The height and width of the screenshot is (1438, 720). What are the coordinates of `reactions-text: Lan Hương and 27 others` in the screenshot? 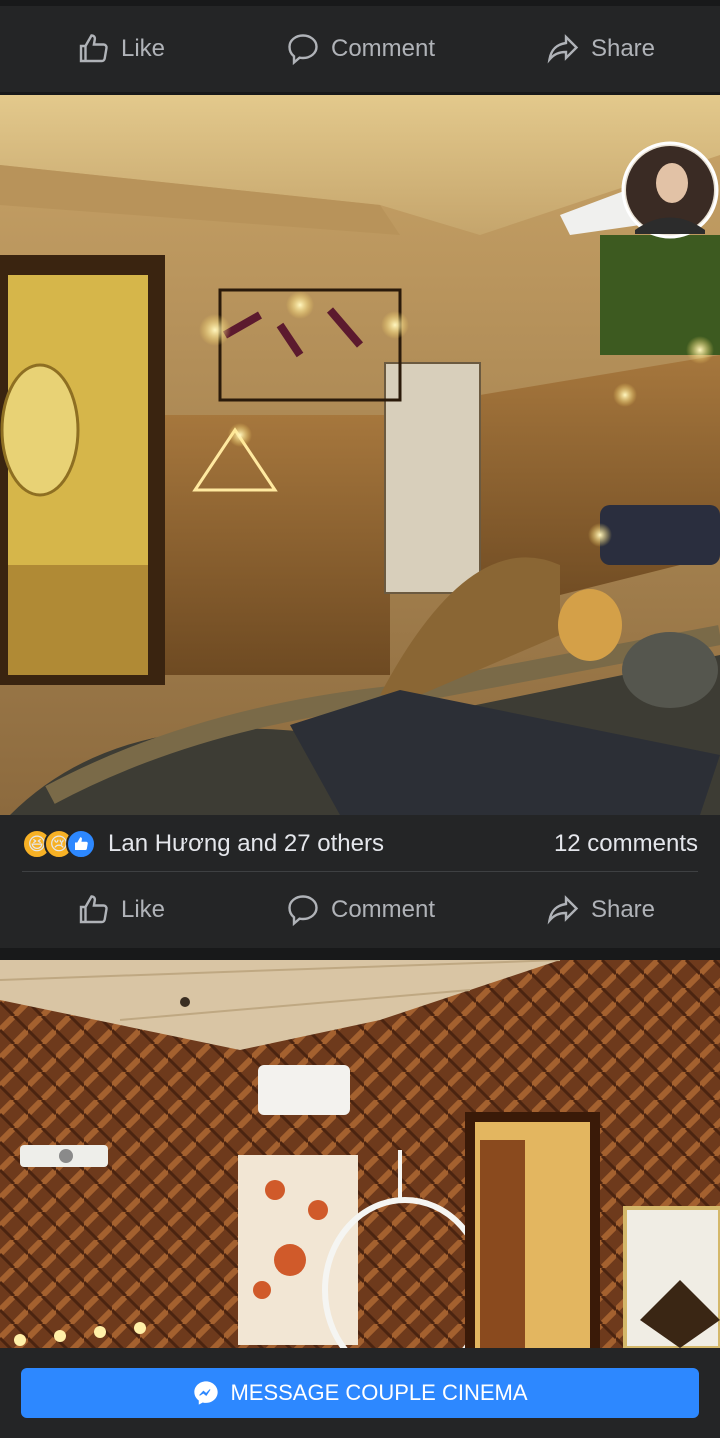 It's located at (331, 844).